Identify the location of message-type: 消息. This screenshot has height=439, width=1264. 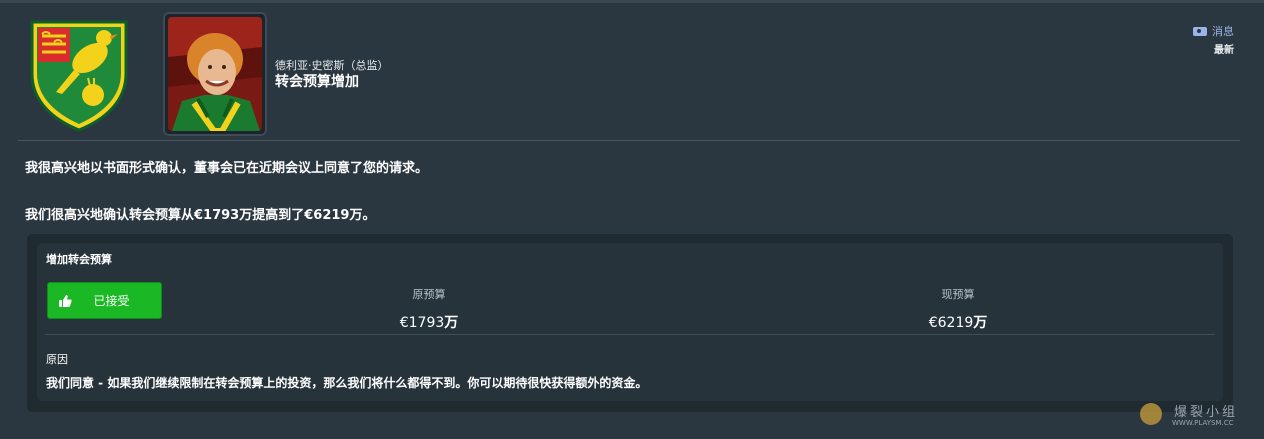
(1213, 31).